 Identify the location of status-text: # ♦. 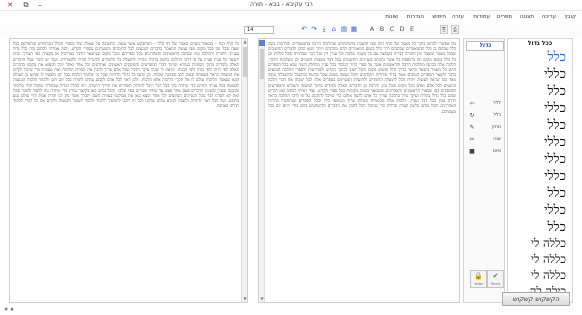
(9, 310).